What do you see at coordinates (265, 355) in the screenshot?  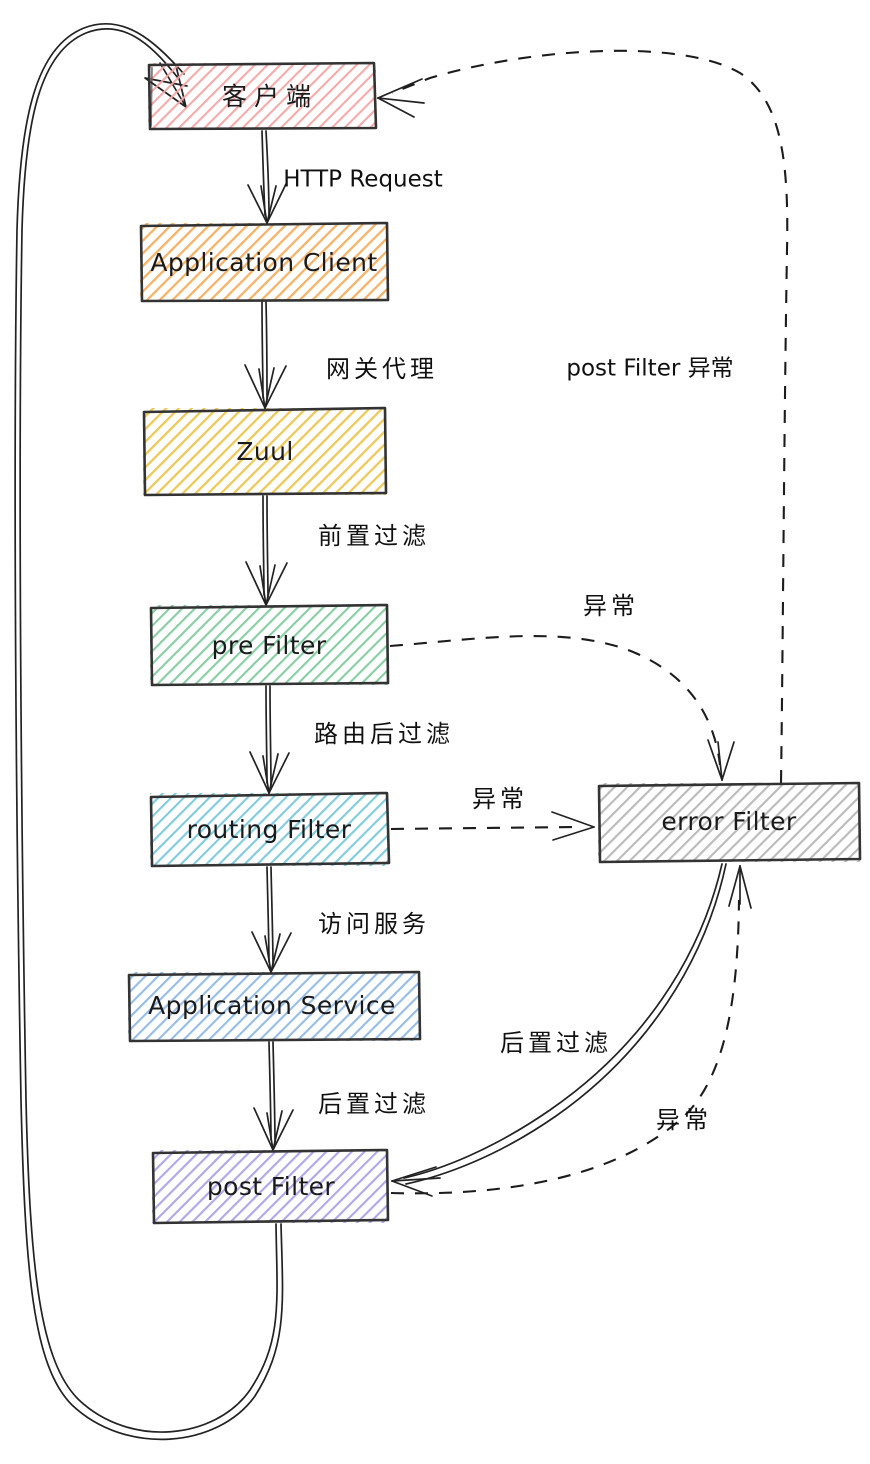 I see `edge-application-client-to-zuul` at bounding box center [265, 355].